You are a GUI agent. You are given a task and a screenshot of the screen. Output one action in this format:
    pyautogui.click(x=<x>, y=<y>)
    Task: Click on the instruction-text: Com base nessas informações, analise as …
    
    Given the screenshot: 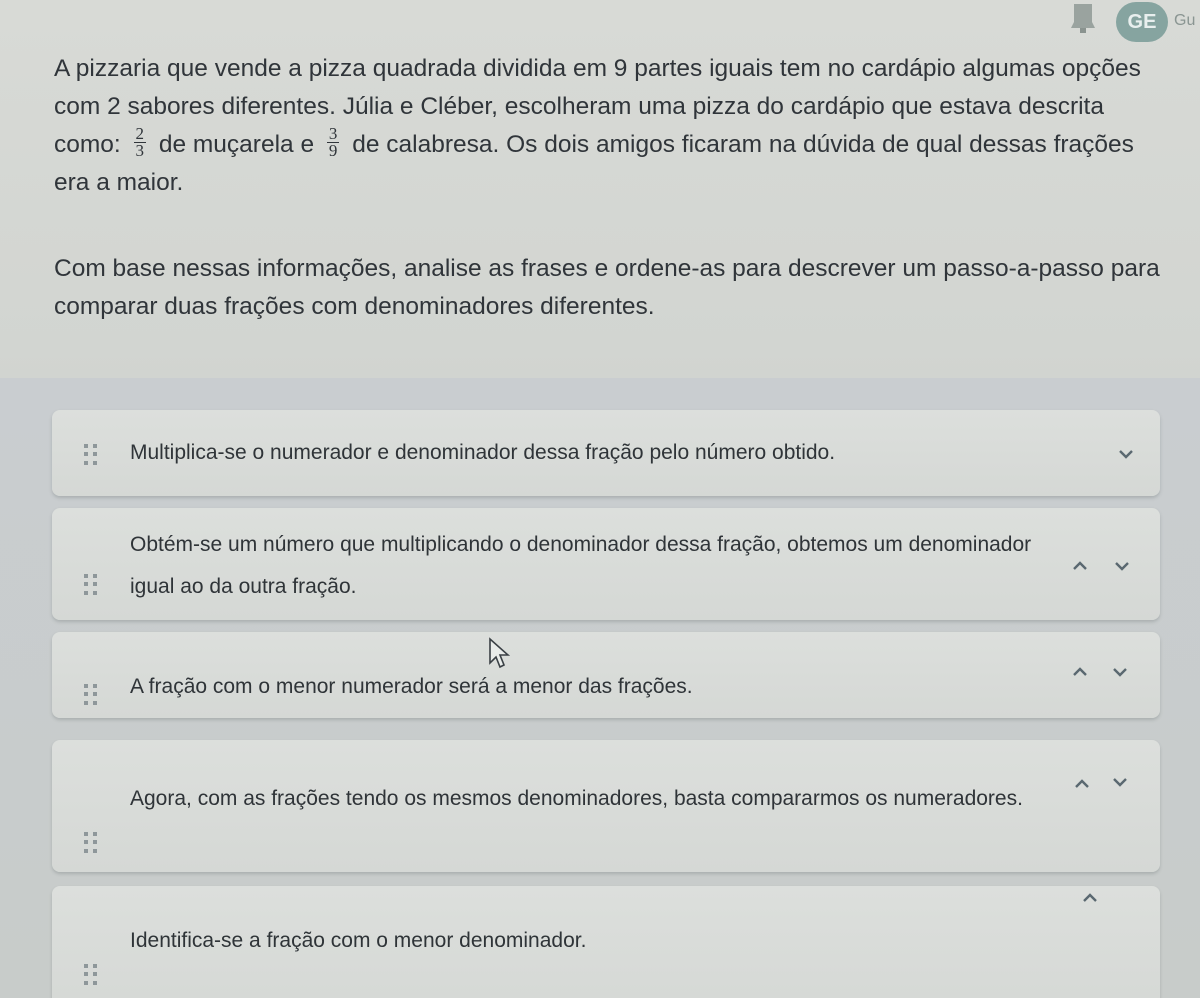 What is the action you would take?
    pyautogui.click(x=607, y=287)
    